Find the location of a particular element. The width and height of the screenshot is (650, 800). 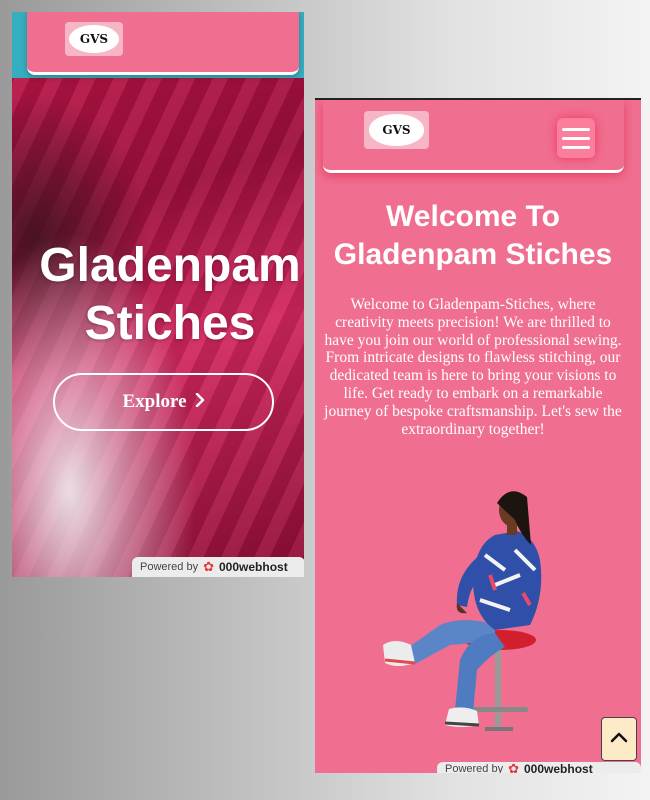

hero-title-line2: Stiches is located at coordinates (170, 323).